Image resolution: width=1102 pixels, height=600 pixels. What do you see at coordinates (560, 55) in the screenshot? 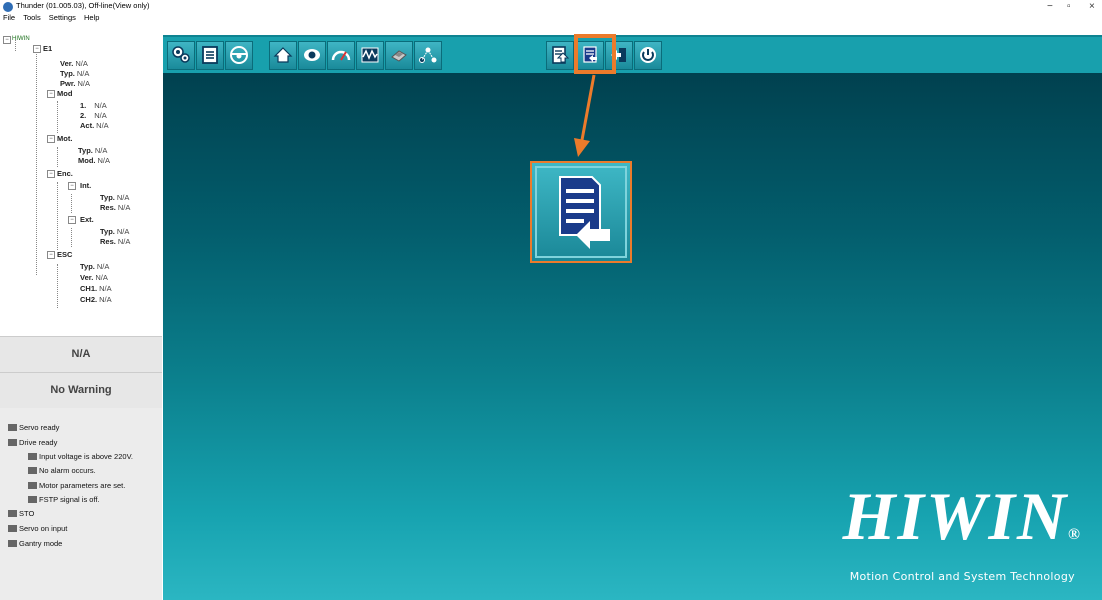
I see `save-to-drive-icon` at bounding box center [560, 55].